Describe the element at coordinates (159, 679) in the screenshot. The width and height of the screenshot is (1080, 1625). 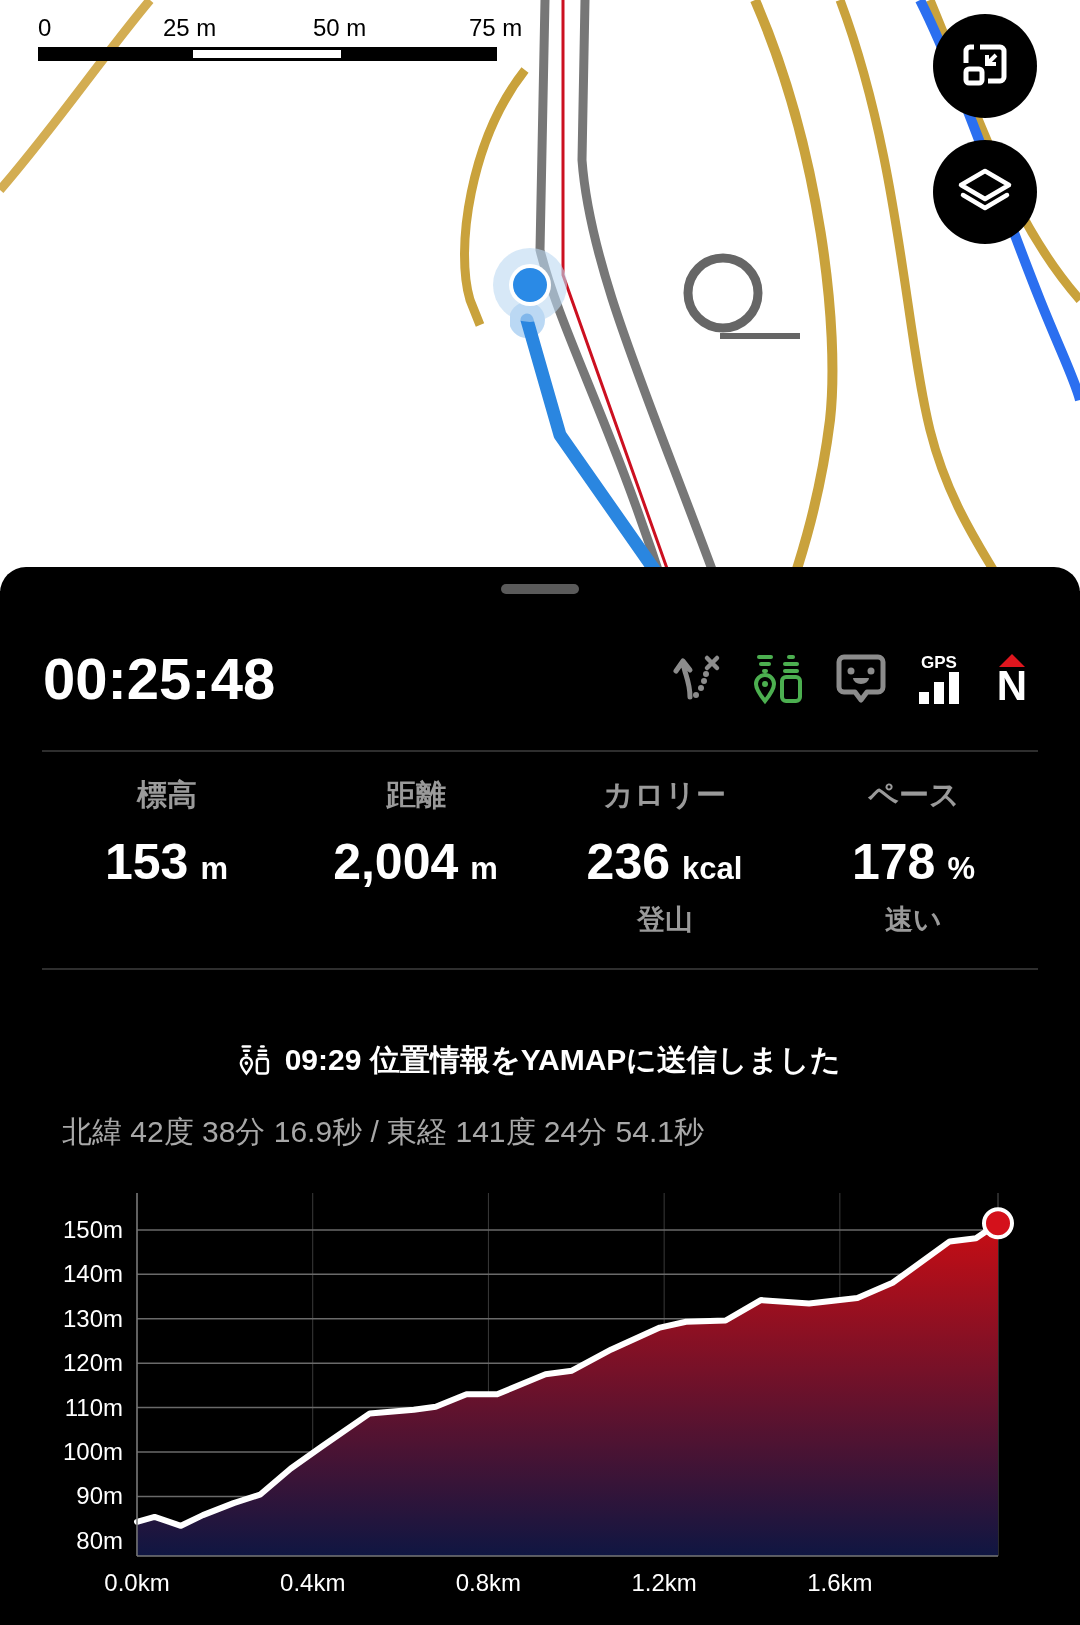
I see `elapsed-timer: 00:25:48` at that location.